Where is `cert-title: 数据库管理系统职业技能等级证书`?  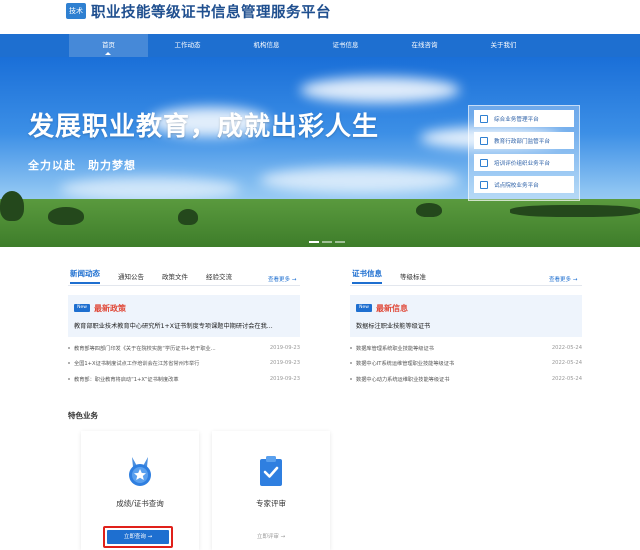
cert-title: 数据库管理系统职业技能等级证书 is located at coordinates (395, 348).